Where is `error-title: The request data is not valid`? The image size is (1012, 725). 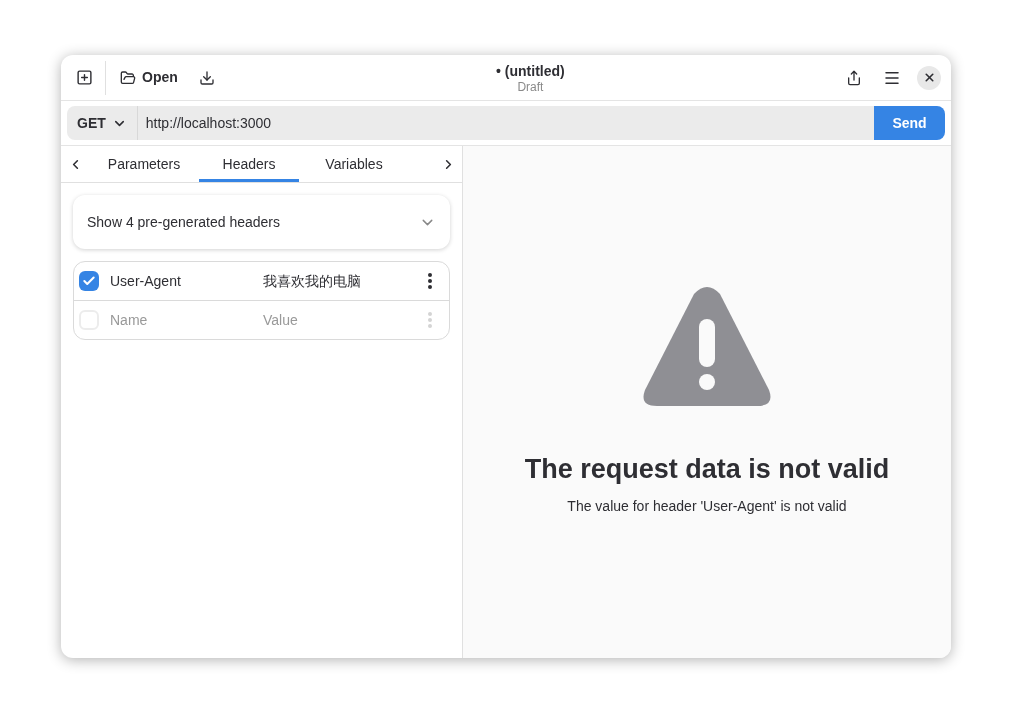
error-title: The request data is not valid is located at coordinates (707, 469).